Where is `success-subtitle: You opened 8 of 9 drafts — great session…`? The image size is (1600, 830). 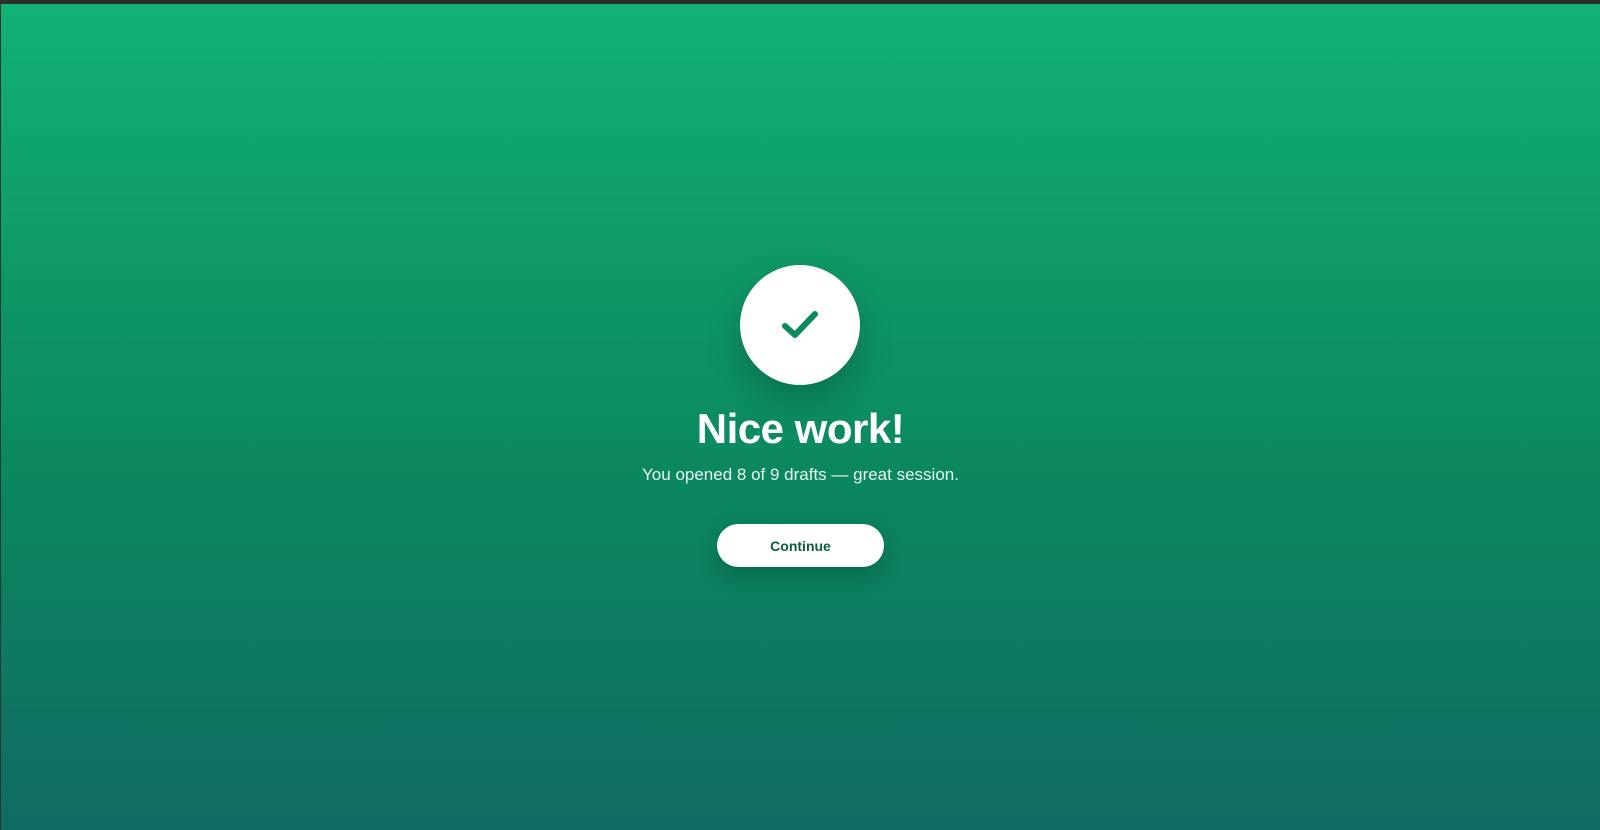 success-subtitle: You opened 8 of 9 drafts — great session… is located at coordinates (800, 474).